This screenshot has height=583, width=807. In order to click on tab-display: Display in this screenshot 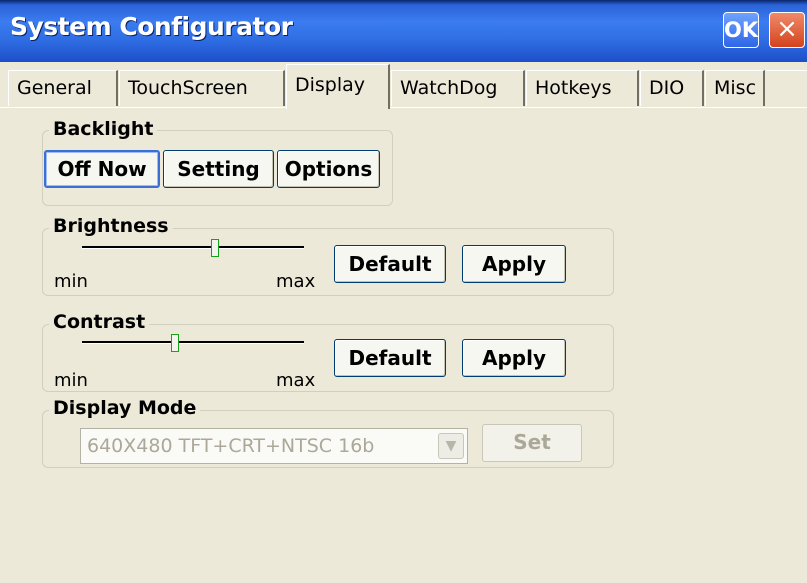, I will do `click(338, 86)`.